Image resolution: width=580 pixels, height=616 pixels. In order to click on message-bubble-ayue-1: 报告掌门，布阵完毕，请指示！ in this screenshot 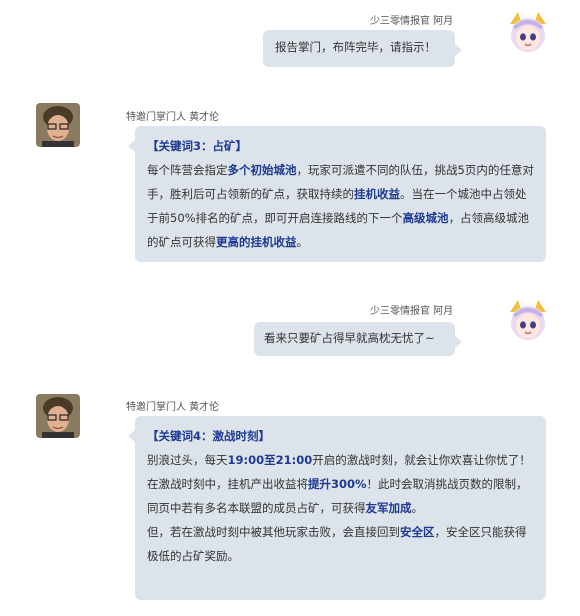, I will do `click(362, 48)`.